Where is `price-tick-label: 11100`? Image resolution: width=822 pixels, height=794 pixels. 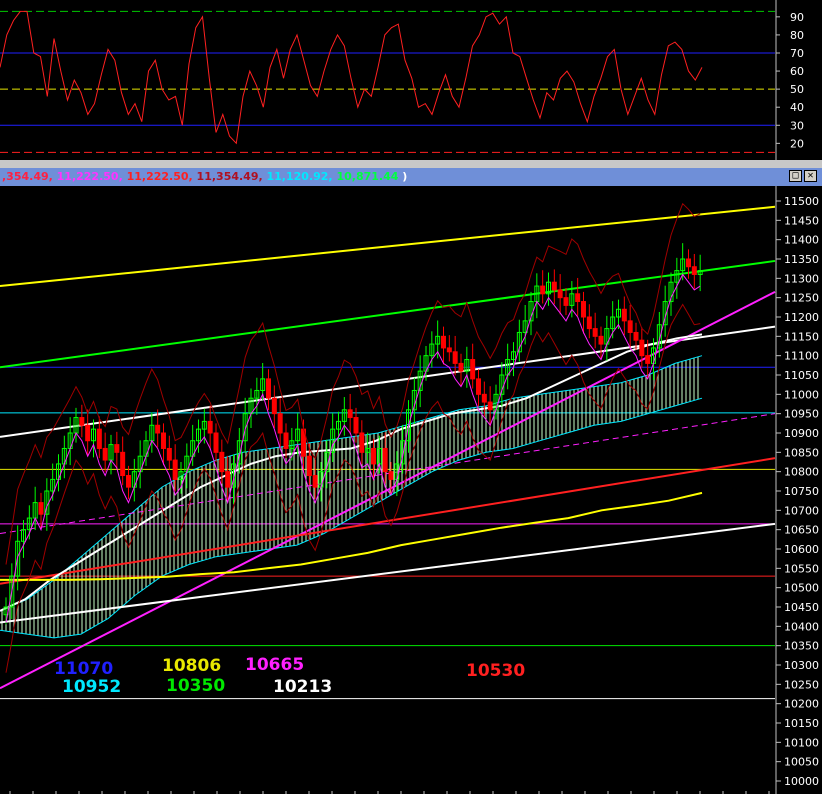 price-tick-label: 11100 is located at coordinates (801, 356).